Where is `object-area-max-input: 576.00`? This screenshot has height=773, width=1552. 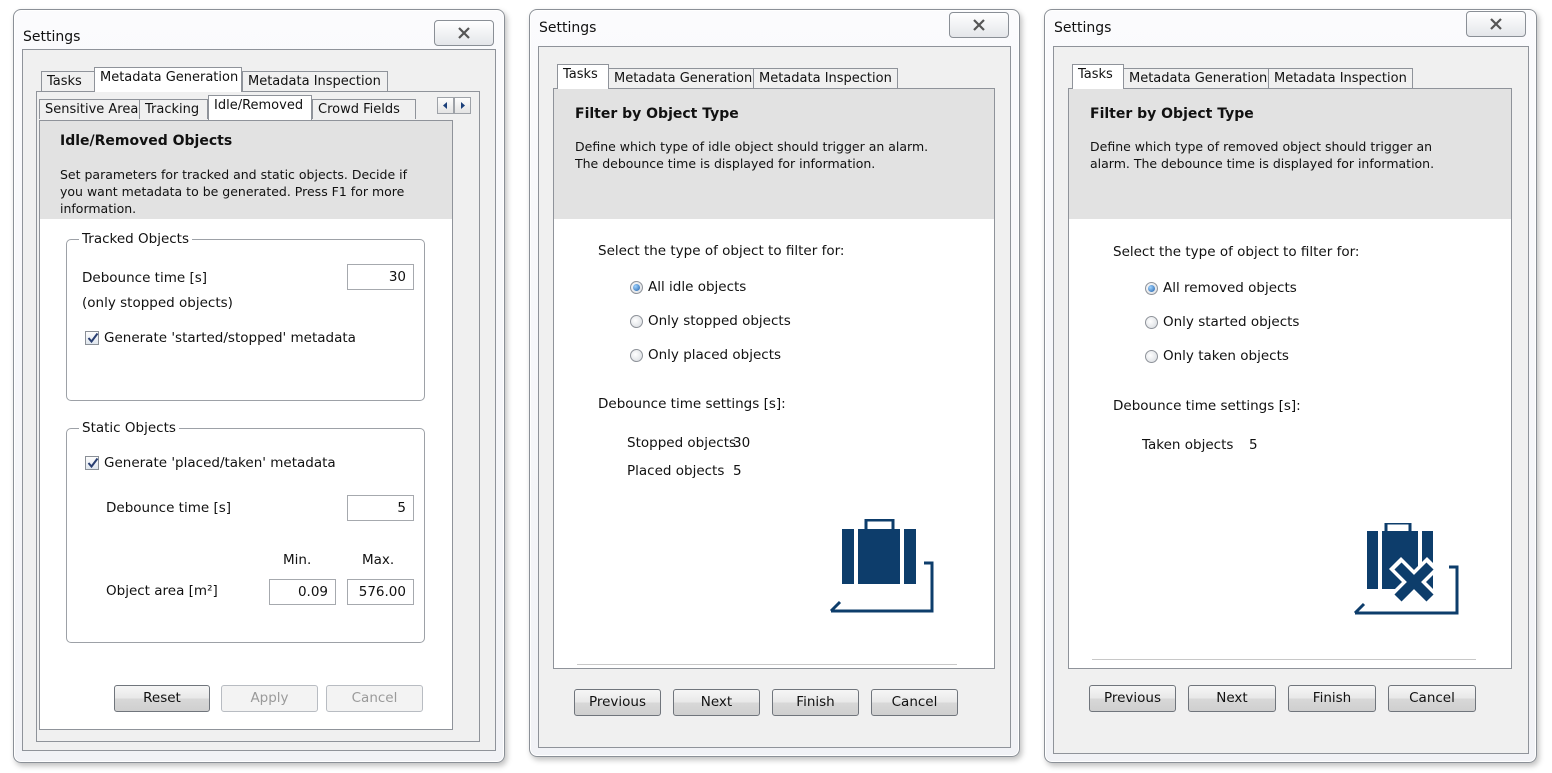
object-area-max-input: 576.00 is located at coordinates (380, 592).